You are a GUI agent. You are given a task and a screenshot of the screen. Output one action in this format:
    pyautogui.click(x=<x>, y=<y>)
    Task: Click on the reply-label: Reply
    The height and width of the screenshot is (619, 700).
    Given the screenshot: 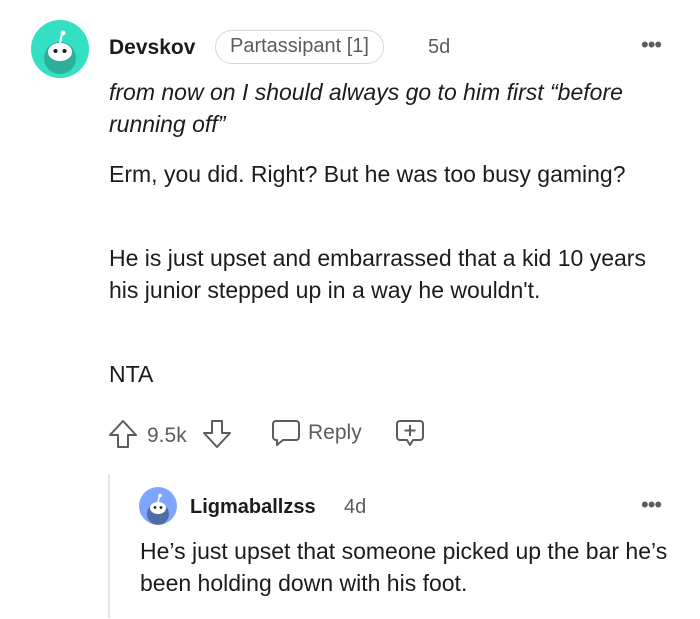 What is the action you would take?
    pyautogui.click(x=335, y=432)
    